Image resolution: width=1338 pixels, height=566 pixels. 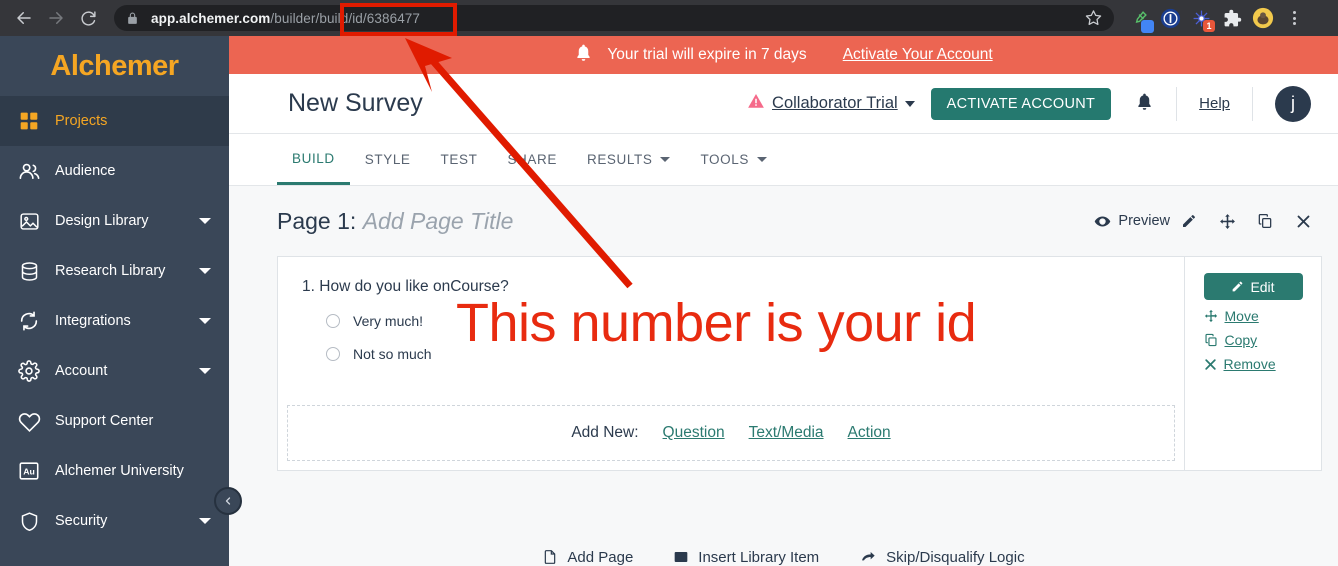 What do you see at coordinates (1210, 364) in the screenshot?
I see `close-x-icon` at bounding box center [1210, 364].